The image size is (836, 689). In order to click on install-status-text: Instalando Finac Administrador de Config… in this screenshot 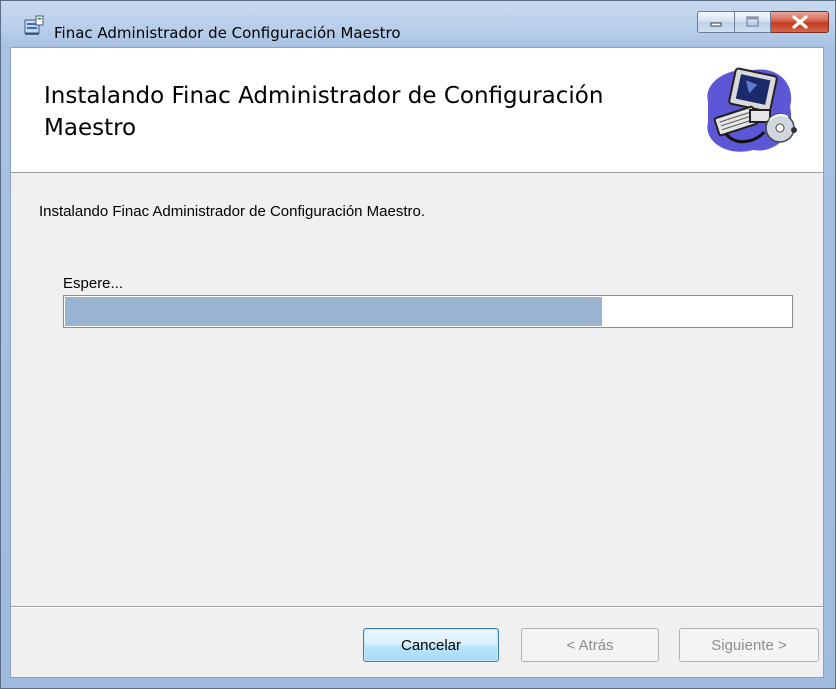, I will do `click(232, 211)`.